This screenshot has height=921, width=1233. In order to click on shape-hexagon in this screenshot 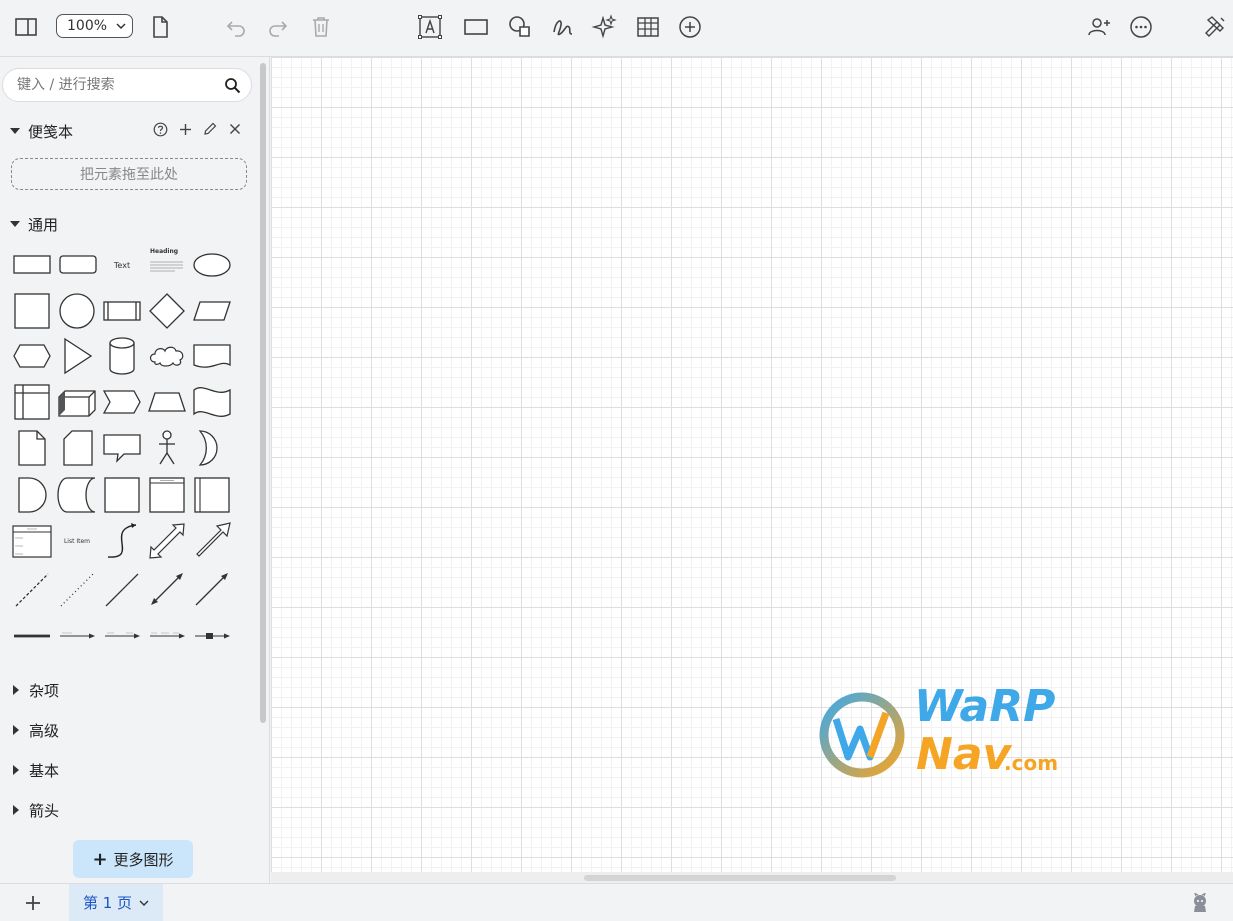, I will do `click(32, 356)`.